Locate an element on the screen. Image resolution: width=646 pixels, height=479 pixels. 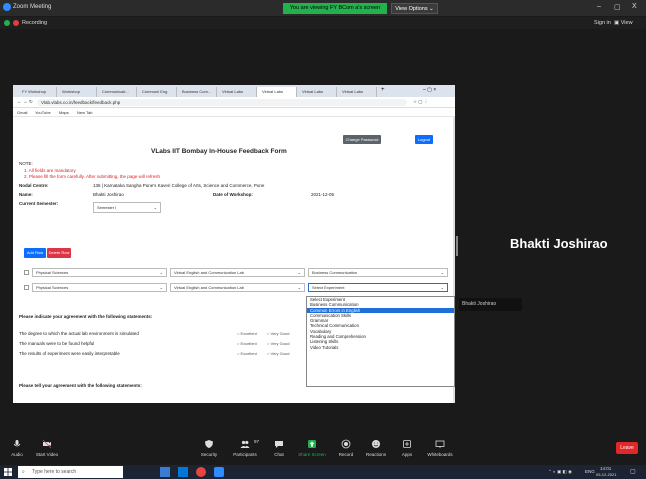
lab-select-value: Virtual English and Communication Lab is located at coordinates (209, 287).